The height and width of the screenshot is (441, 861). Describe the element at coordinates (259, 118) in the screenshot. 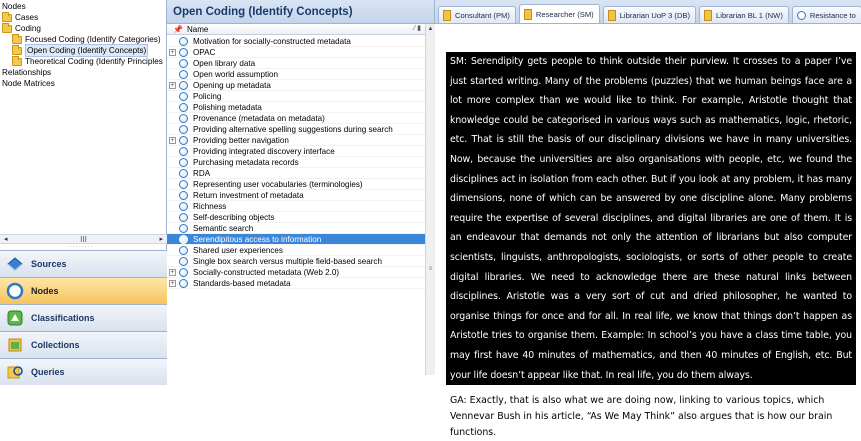

I see `node-row-label: Provenance (metadata on metadata)` at that location.